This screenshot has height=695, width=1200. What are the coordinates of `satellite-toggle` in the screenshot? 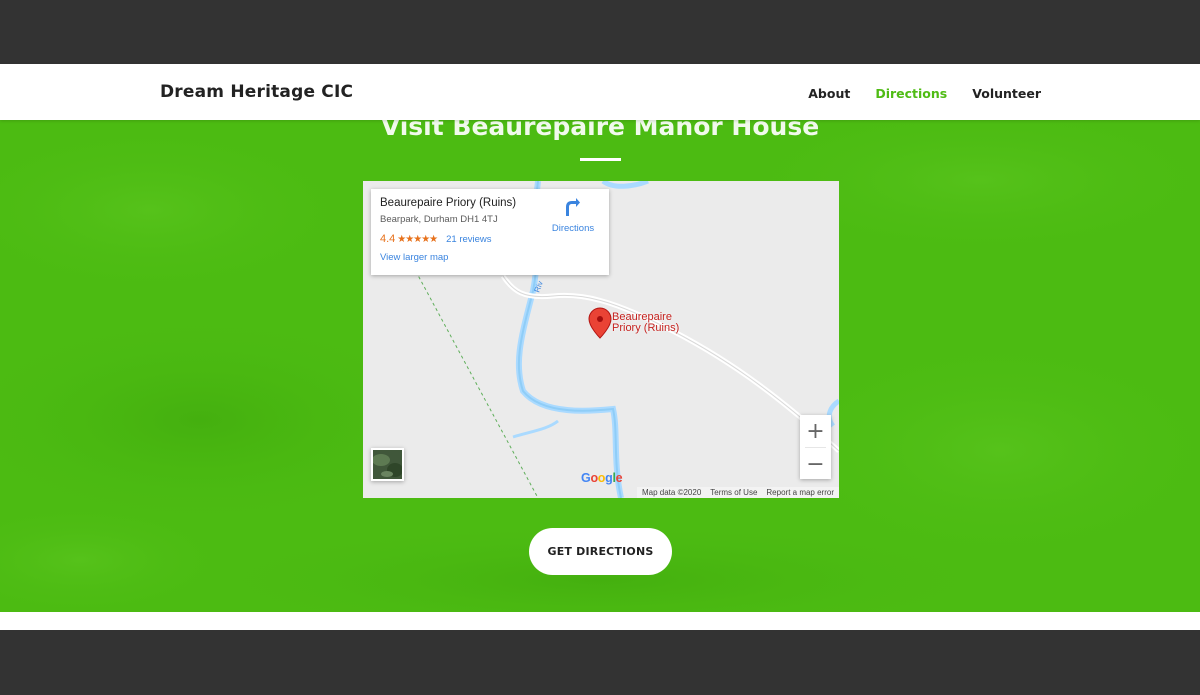 It's located at (387, 464).